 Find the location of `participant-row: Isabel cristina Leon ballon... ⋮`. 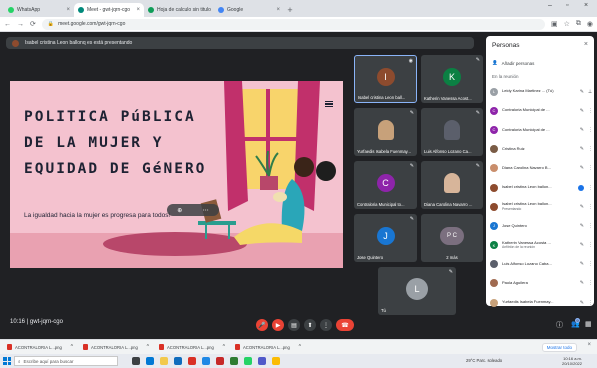

participant-row: Isabel cristina Leon ballon... ⋮ is located at coordinates (541, 187).